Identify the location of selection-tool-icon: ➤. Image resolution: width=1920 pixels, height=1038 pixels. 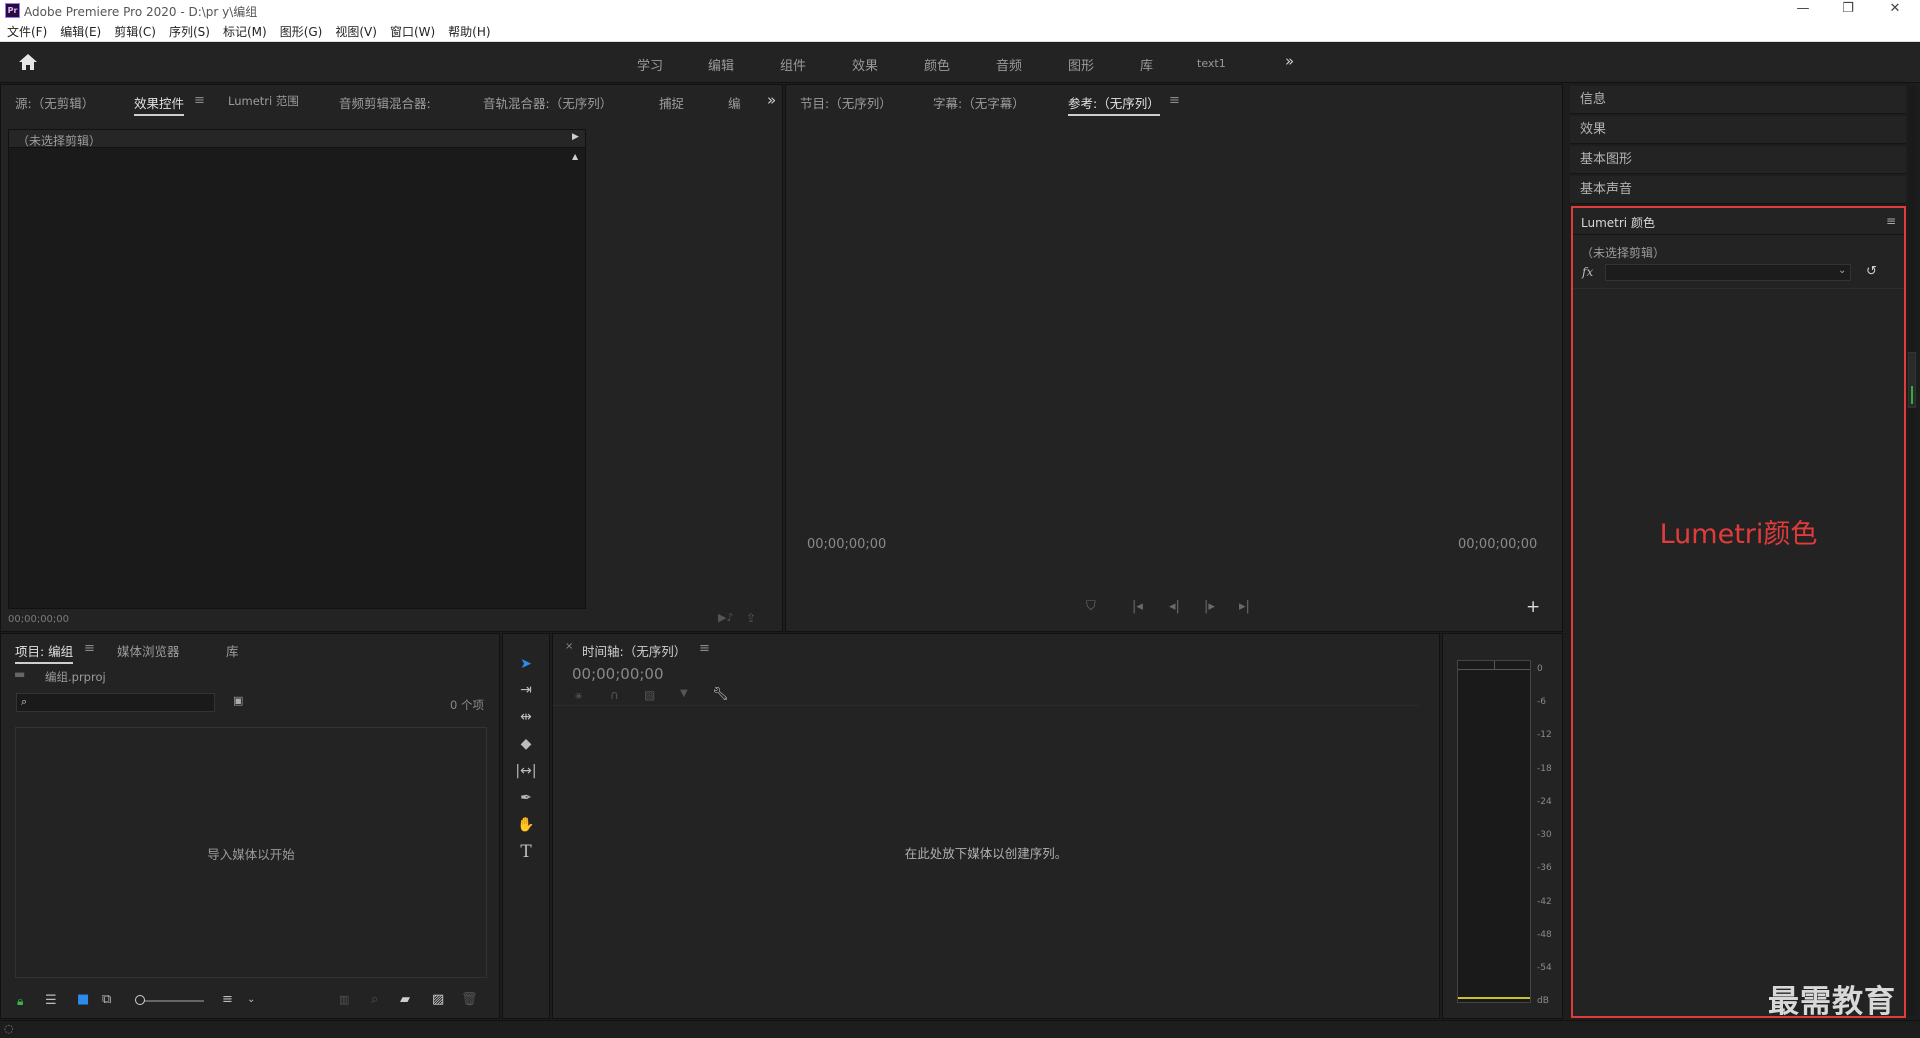
(526, 664).